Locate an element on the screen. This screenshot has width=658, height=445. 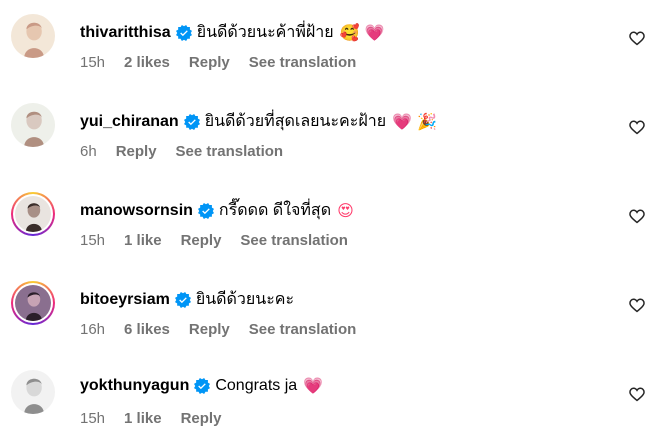
username-link: yui_chiranan is located at coordinates (129, 122).